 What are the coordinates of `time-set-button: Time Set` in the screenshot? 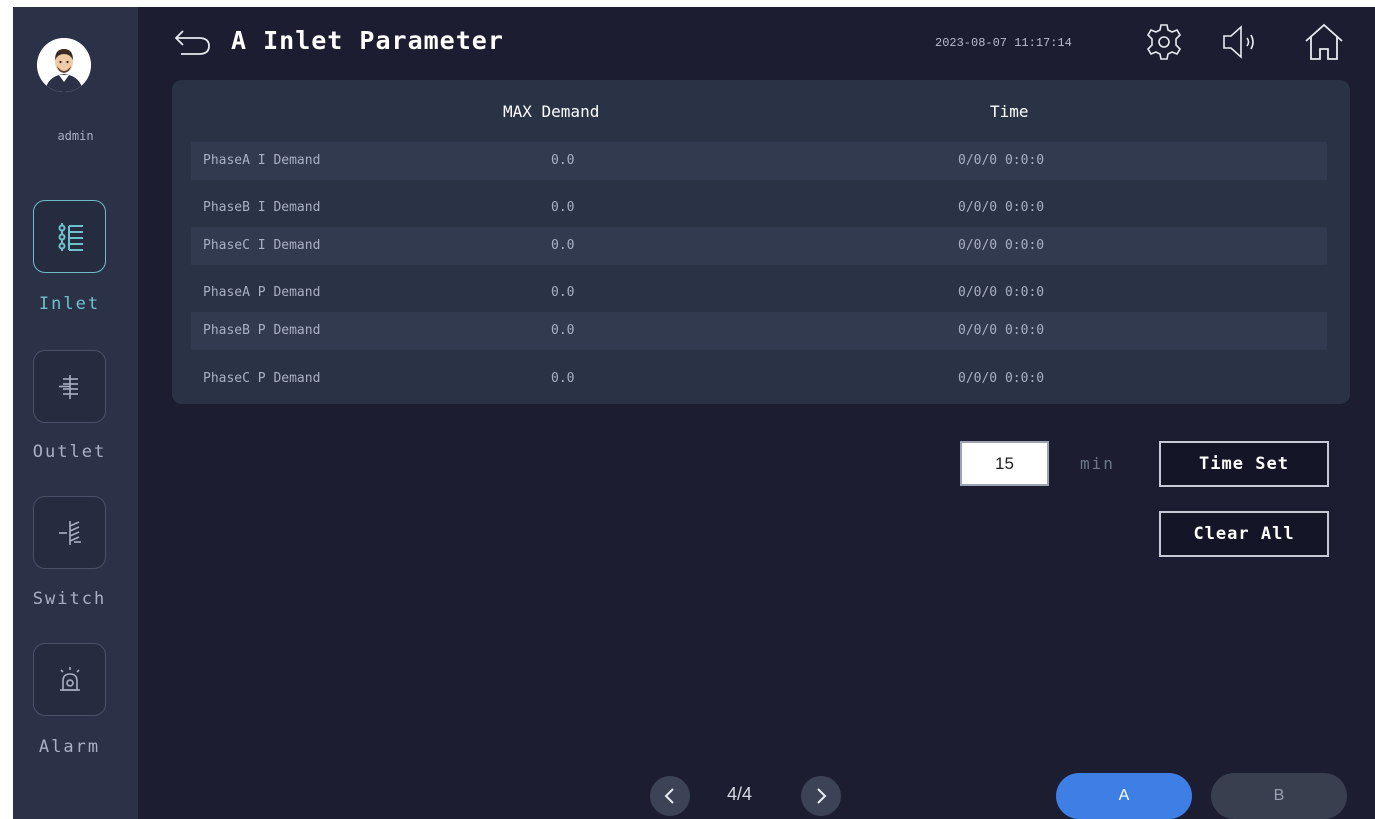 It's located at (1244, 464).